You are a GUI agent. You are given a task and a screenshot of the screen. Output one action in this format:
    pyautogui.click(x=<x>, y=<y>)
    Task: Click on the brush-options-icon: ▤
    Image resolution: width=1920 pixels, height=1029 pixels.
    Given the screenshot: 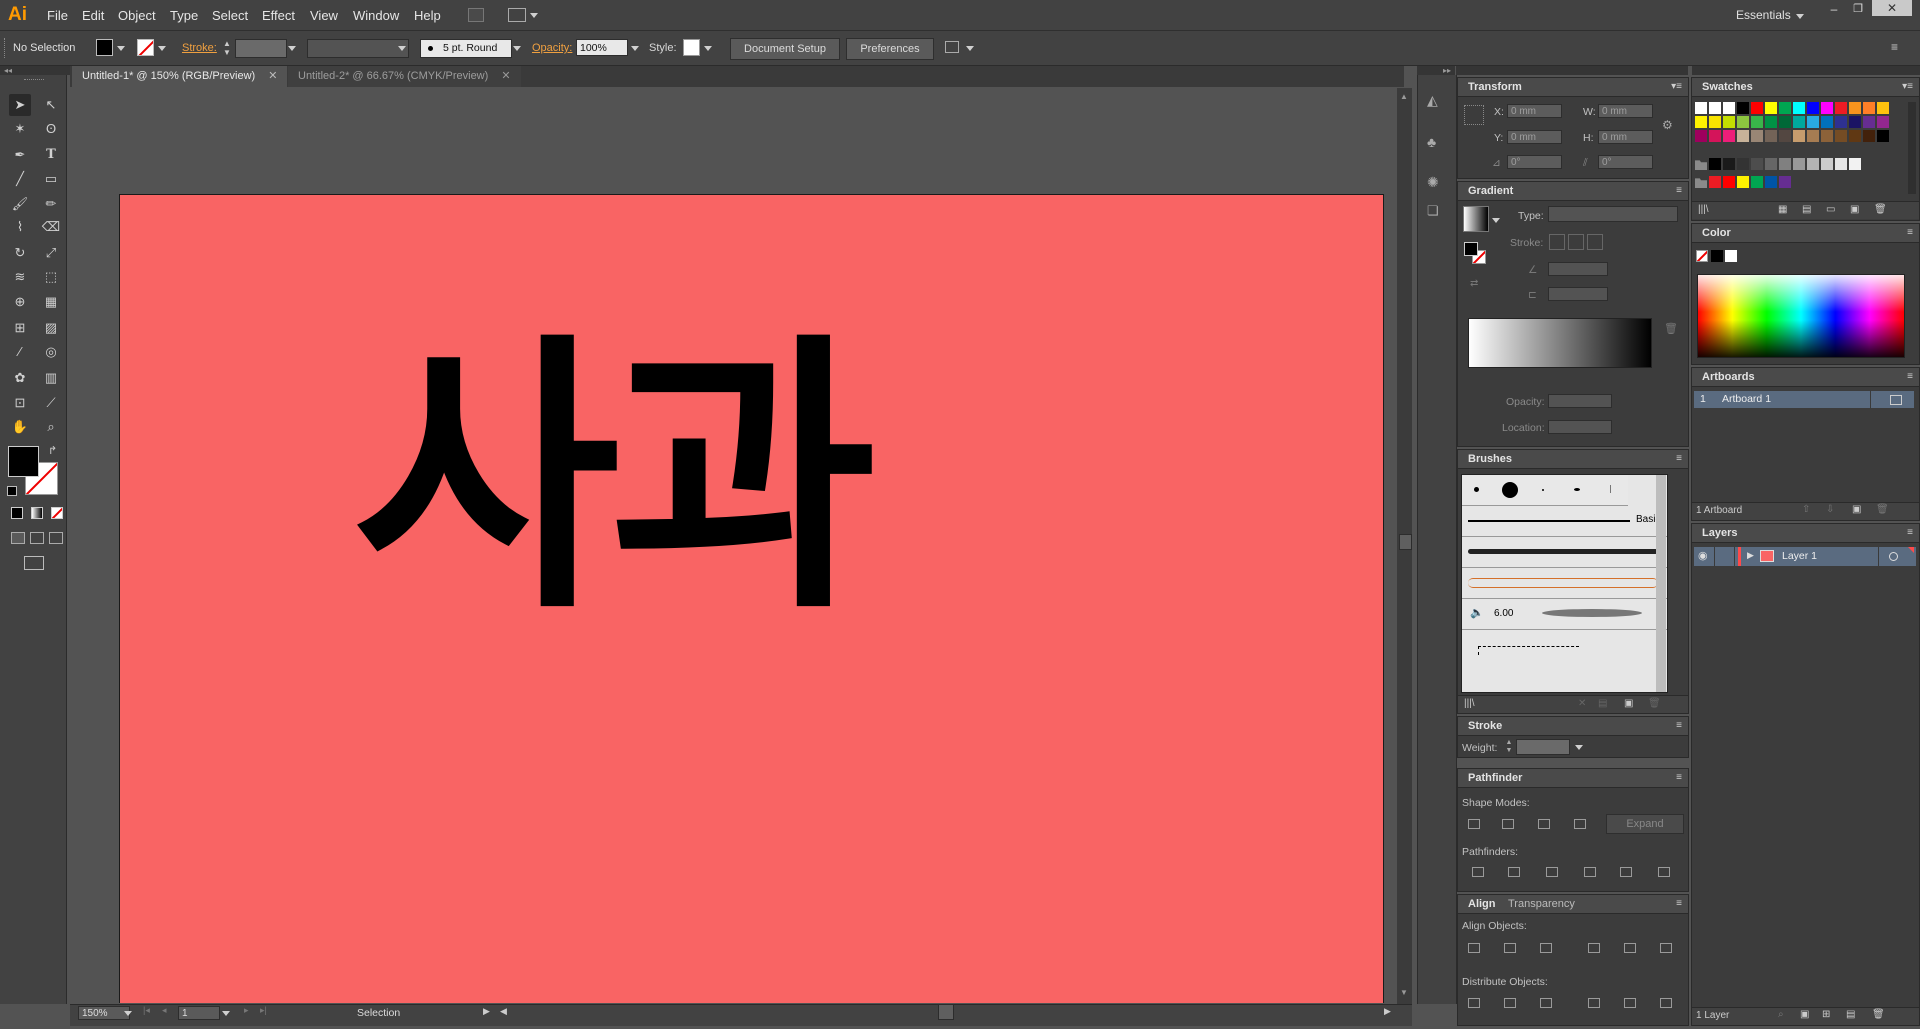 What is the action you would take?
    pyautogui.click(x=1602, y=703)
    